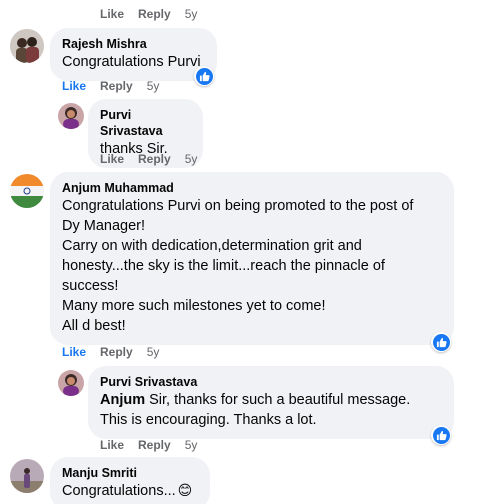  What do you see at coordinates (122, 400) in the screenshot?
I see `mention-link: Anjum` at bounding box center [122, 400].